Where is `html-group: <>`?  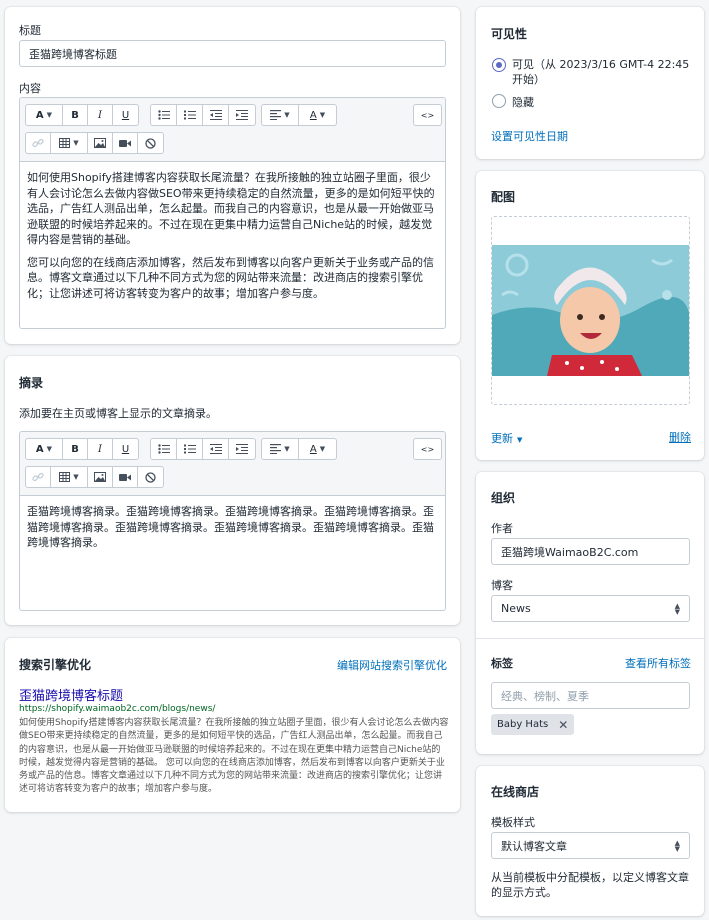 html-group: <> is located at coordinates (427, 449).